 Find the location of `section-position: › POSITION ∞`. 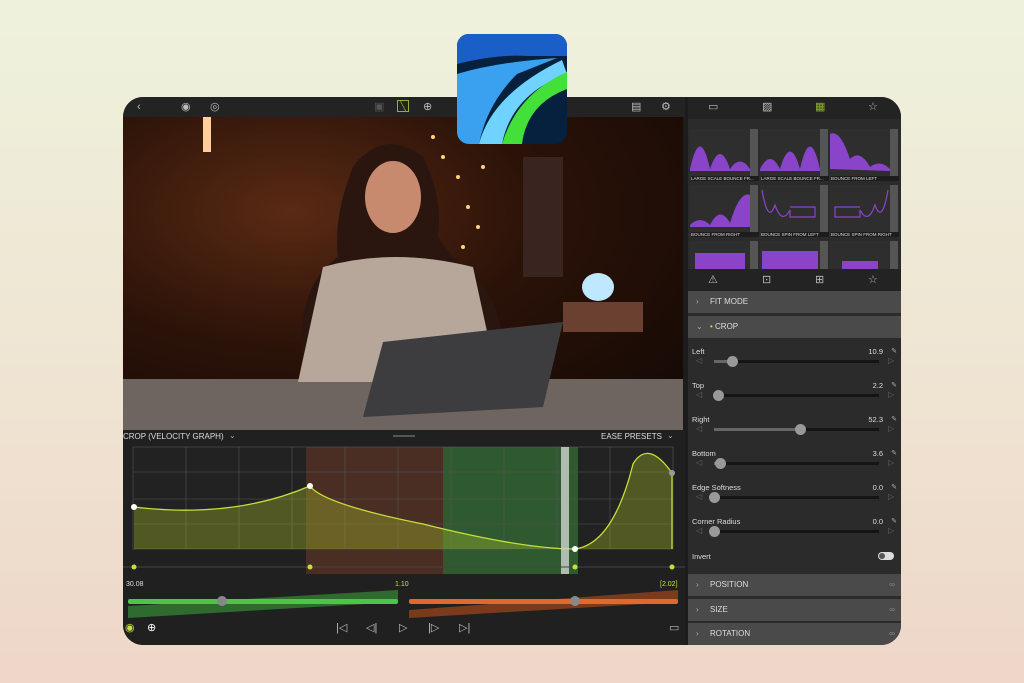

section-position: › POSITION ∞ is located at coordinates (794, 585).